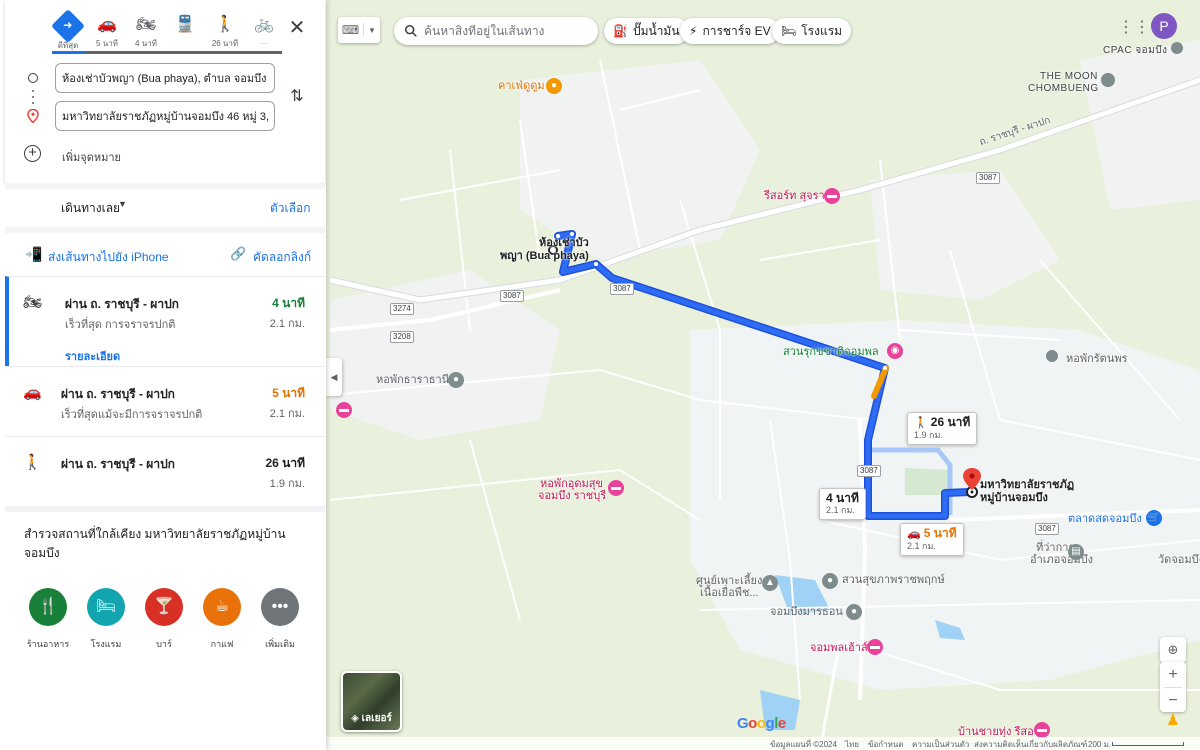 Image resolution: width=1200 pixels, height=750 pixels. I want to click on language-link: ไทย, so click(852, 744).